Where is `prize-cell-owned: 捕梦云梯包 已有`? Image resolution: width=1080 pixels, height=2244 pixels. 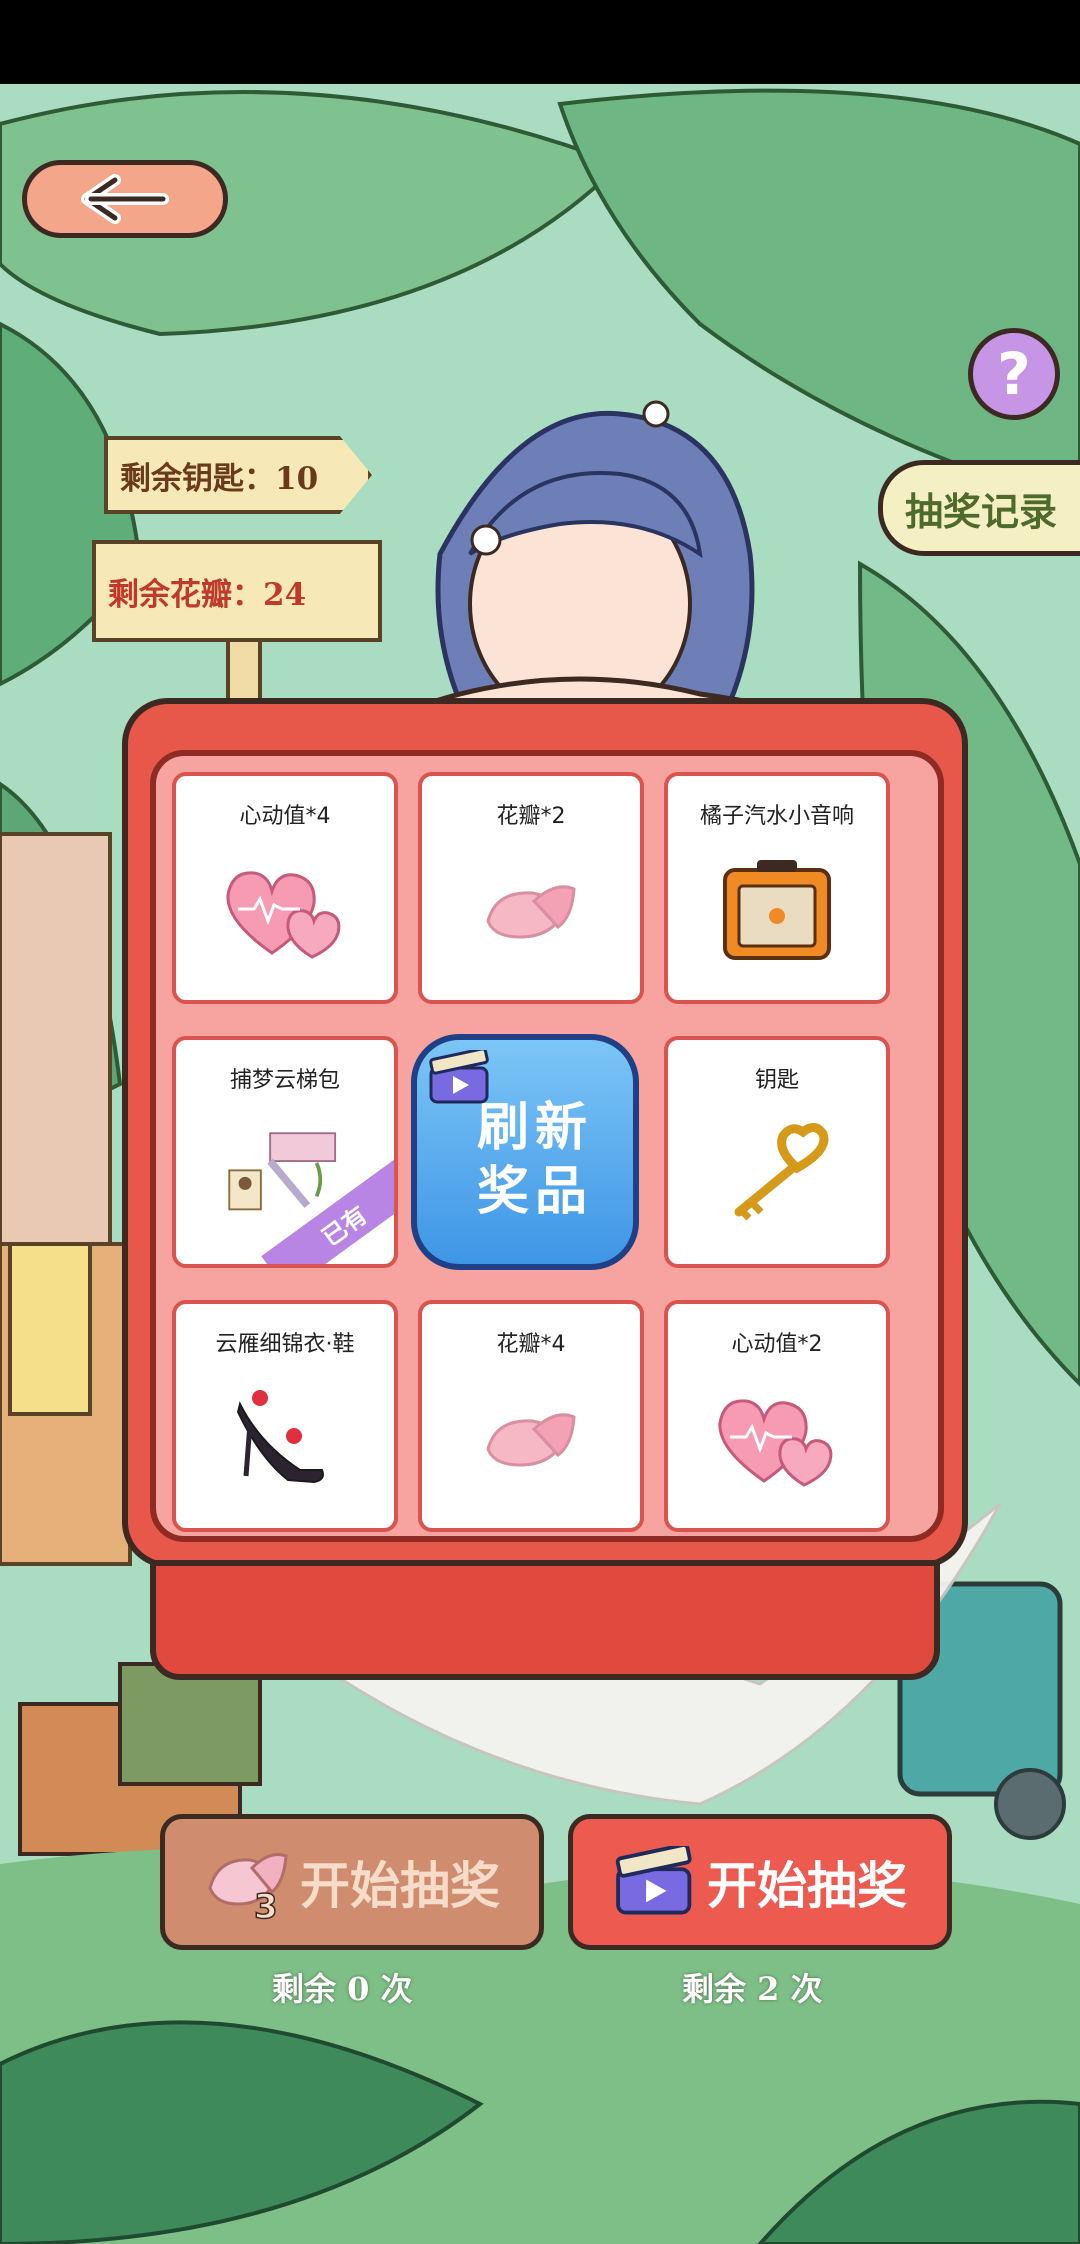 prize-cell-owned: 捕梦云梯包 已有 is located at coordinates (285, 1152).